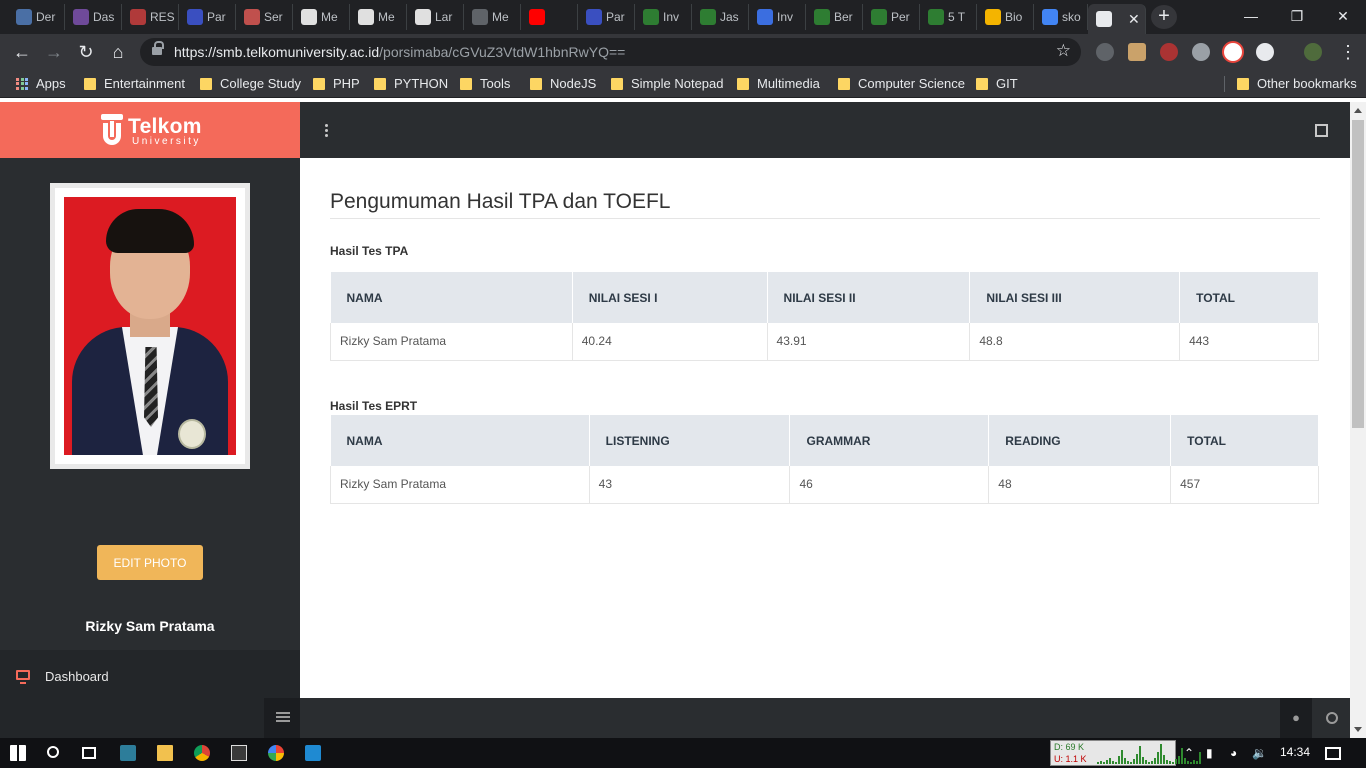 The image size is (1366, 768). I want to click on browser-tab: Lar, so click(435, 17).